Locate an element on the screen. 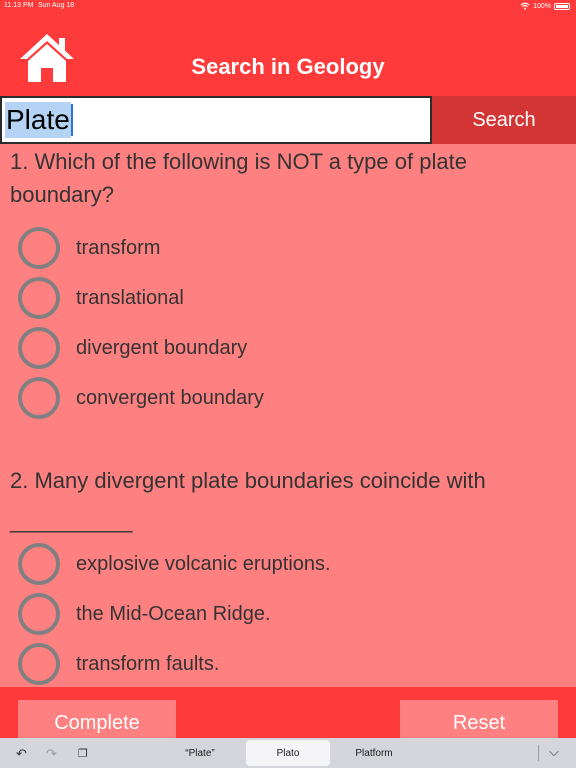 The image size is (576, 768). divider is located at coordinates (538, 753).